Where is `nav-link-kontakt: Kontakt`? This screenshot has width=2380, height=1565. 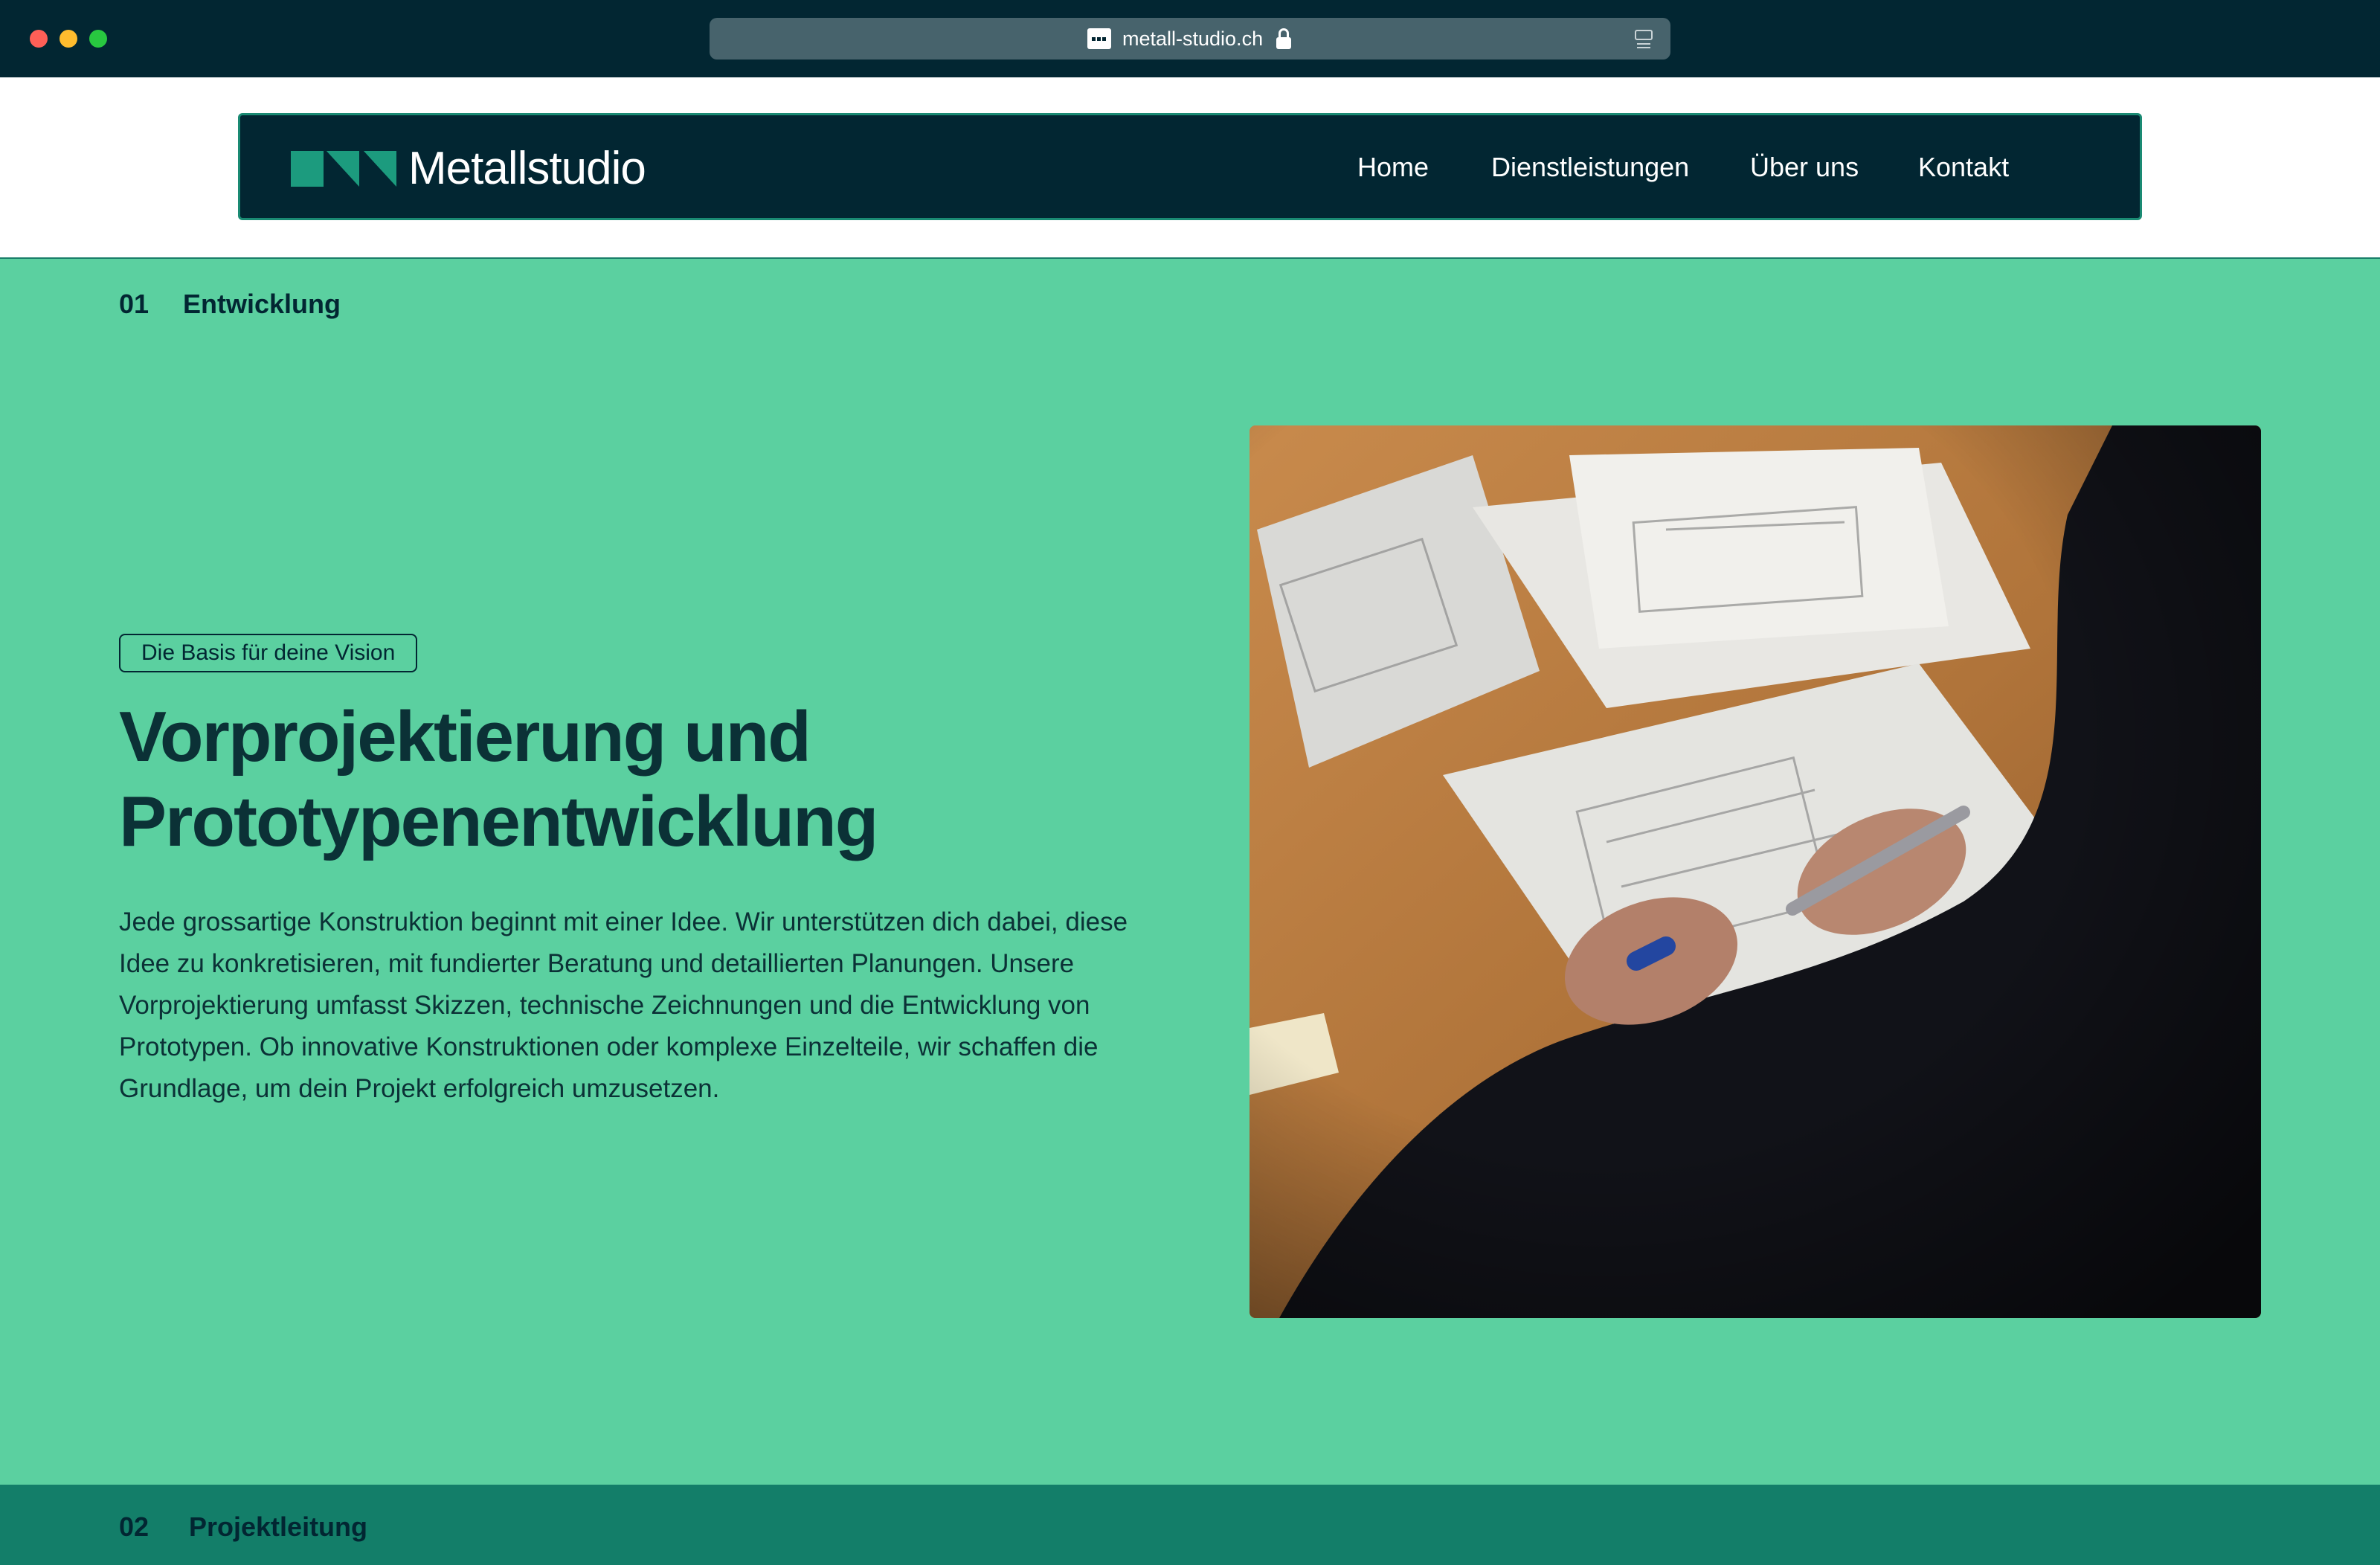 nav-link-kontakt: Kontakt is located at coordinates (1963, 168).